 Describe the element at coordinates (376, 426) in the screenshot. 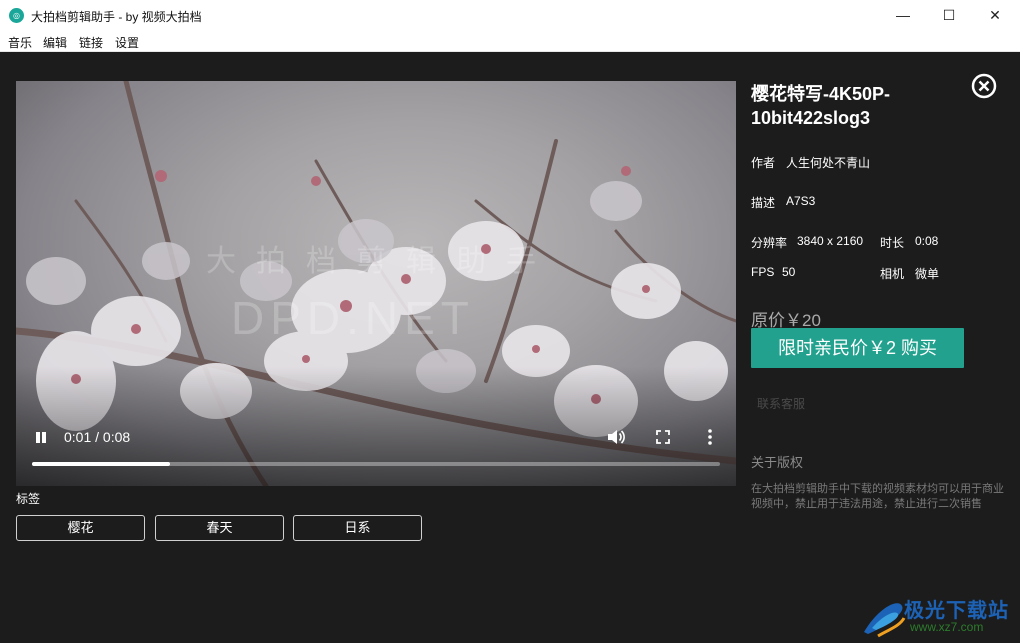

I see `controls-shade` at that location.